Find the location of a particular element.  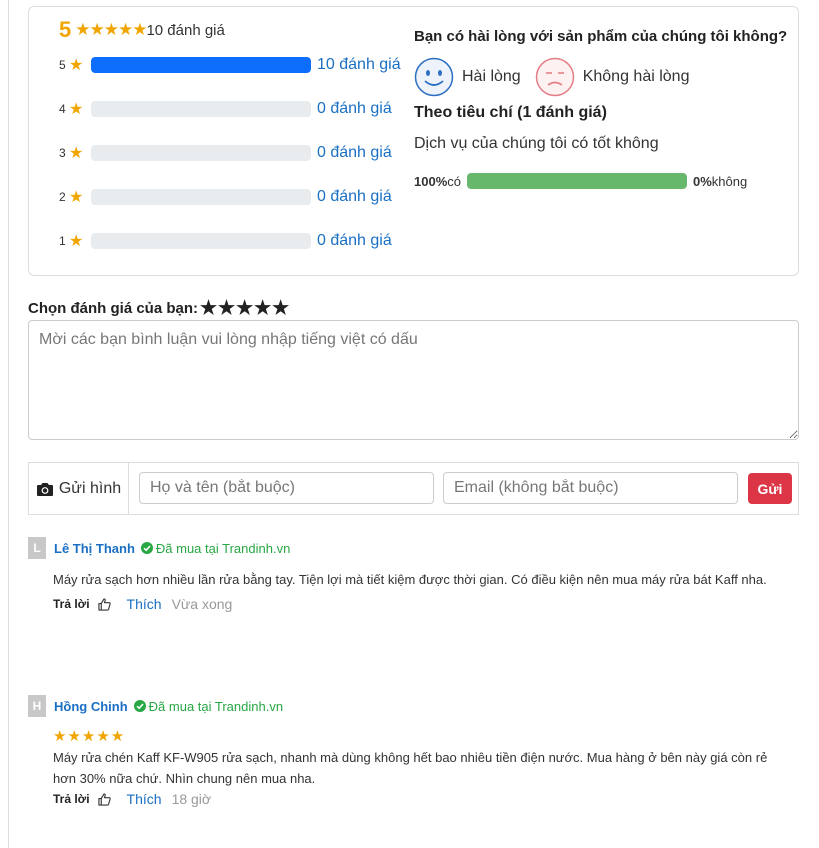

send-photo-button: Gửi hình is located at coordinates (79, 488).